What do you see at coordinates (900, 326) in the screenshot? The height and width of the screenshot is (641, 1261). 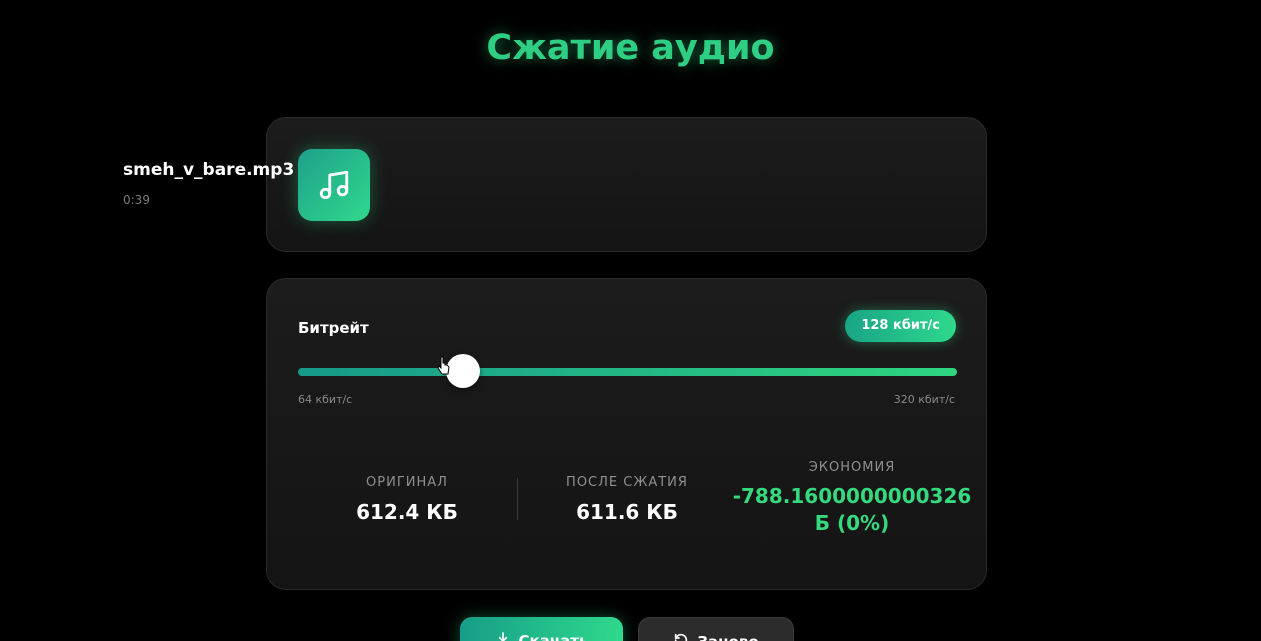 I see `bitrate-value-badge: 128 кбит/с` at bounding box center [900, 326].